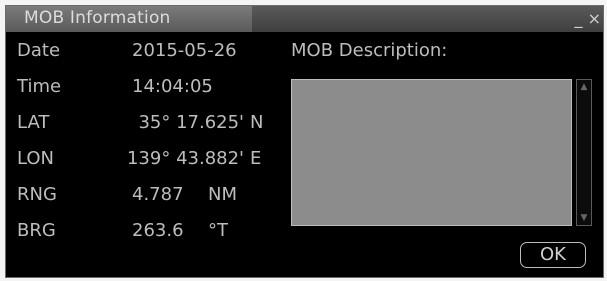 The image size is (607, 281). Describe the element at coordinates (256, 158) in the screenshot. I see `lon-hemisphere: E` at that location.